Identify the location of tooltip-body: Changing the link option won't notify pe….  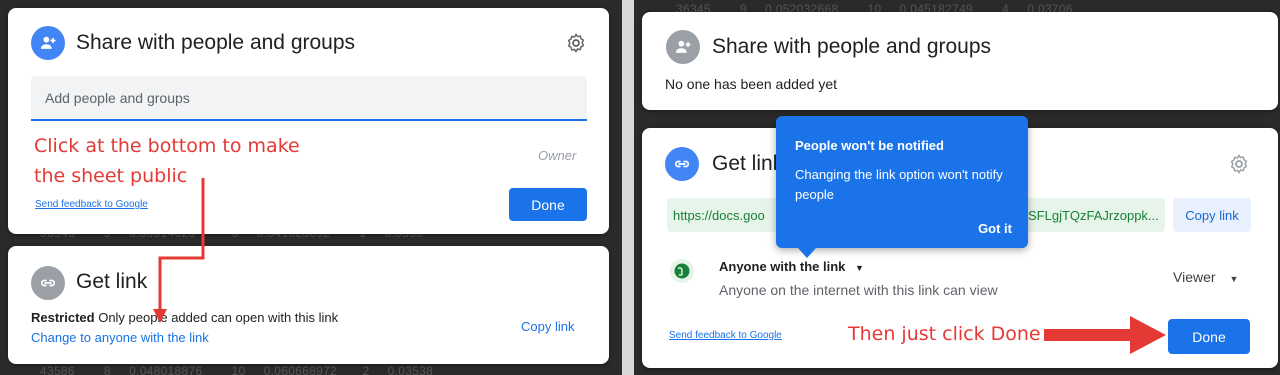
(899, 184).